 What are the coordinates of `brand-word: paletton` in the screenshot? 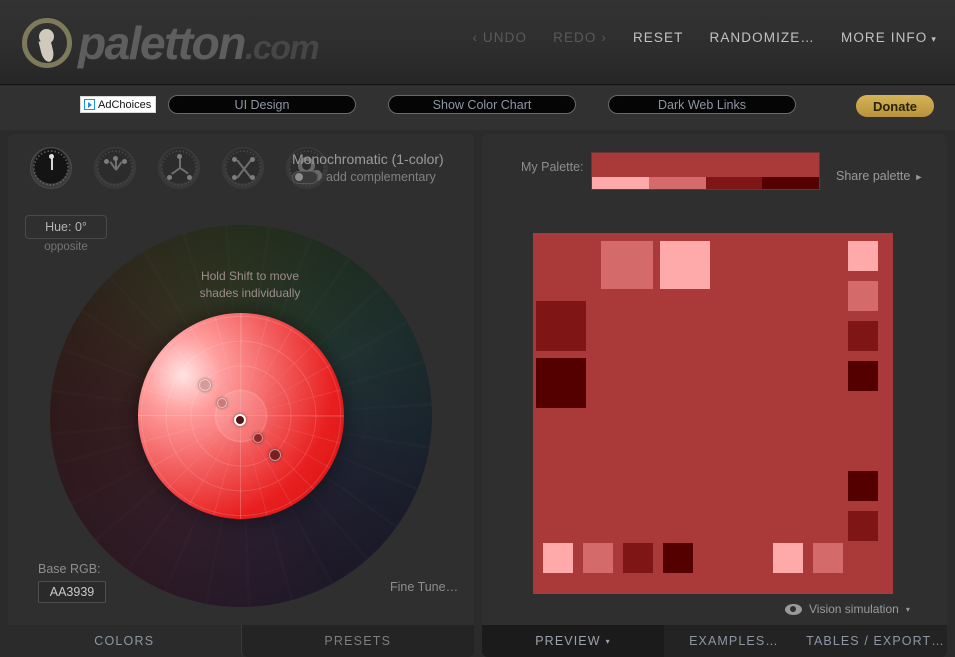 It's located at (162, 43).